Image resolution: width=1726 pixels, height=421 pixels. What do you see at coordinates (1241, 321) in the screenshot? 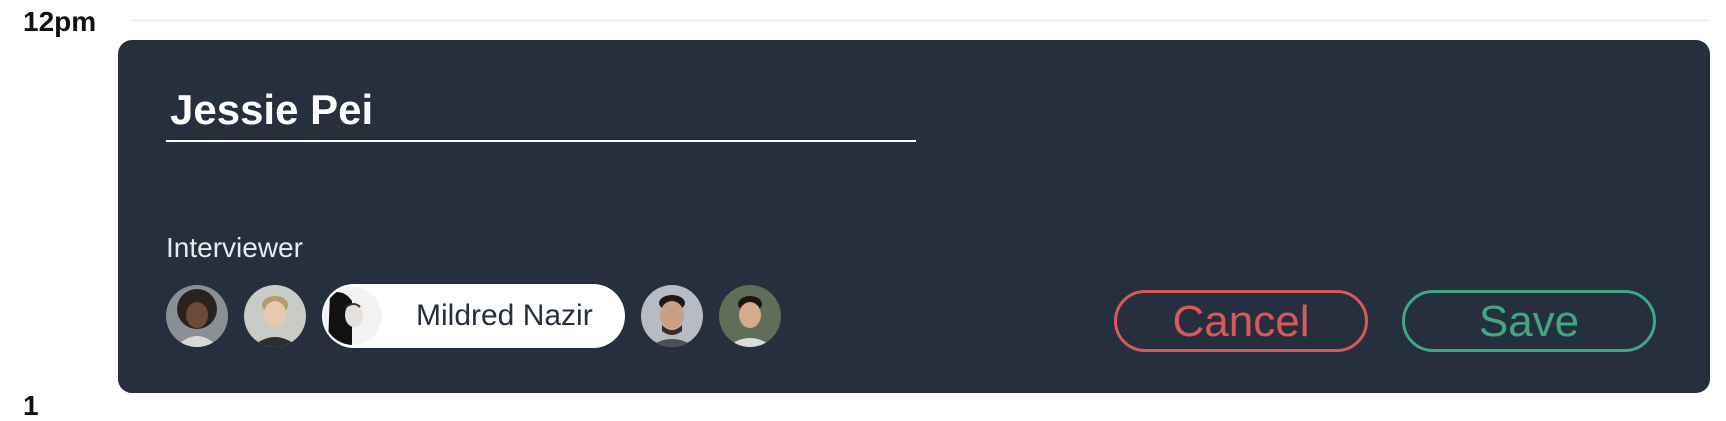
I see `cancel-button: Cancel` at bounding box center [1241, 321].